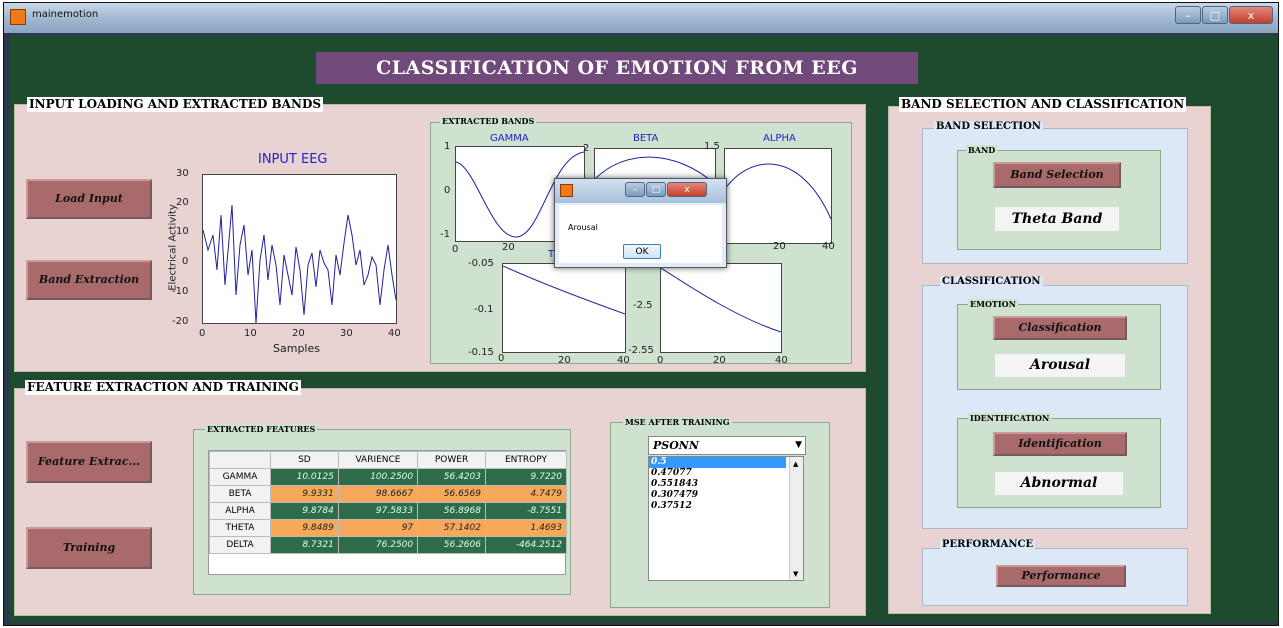  I want to click on close-button: x, so click(1251, 15).